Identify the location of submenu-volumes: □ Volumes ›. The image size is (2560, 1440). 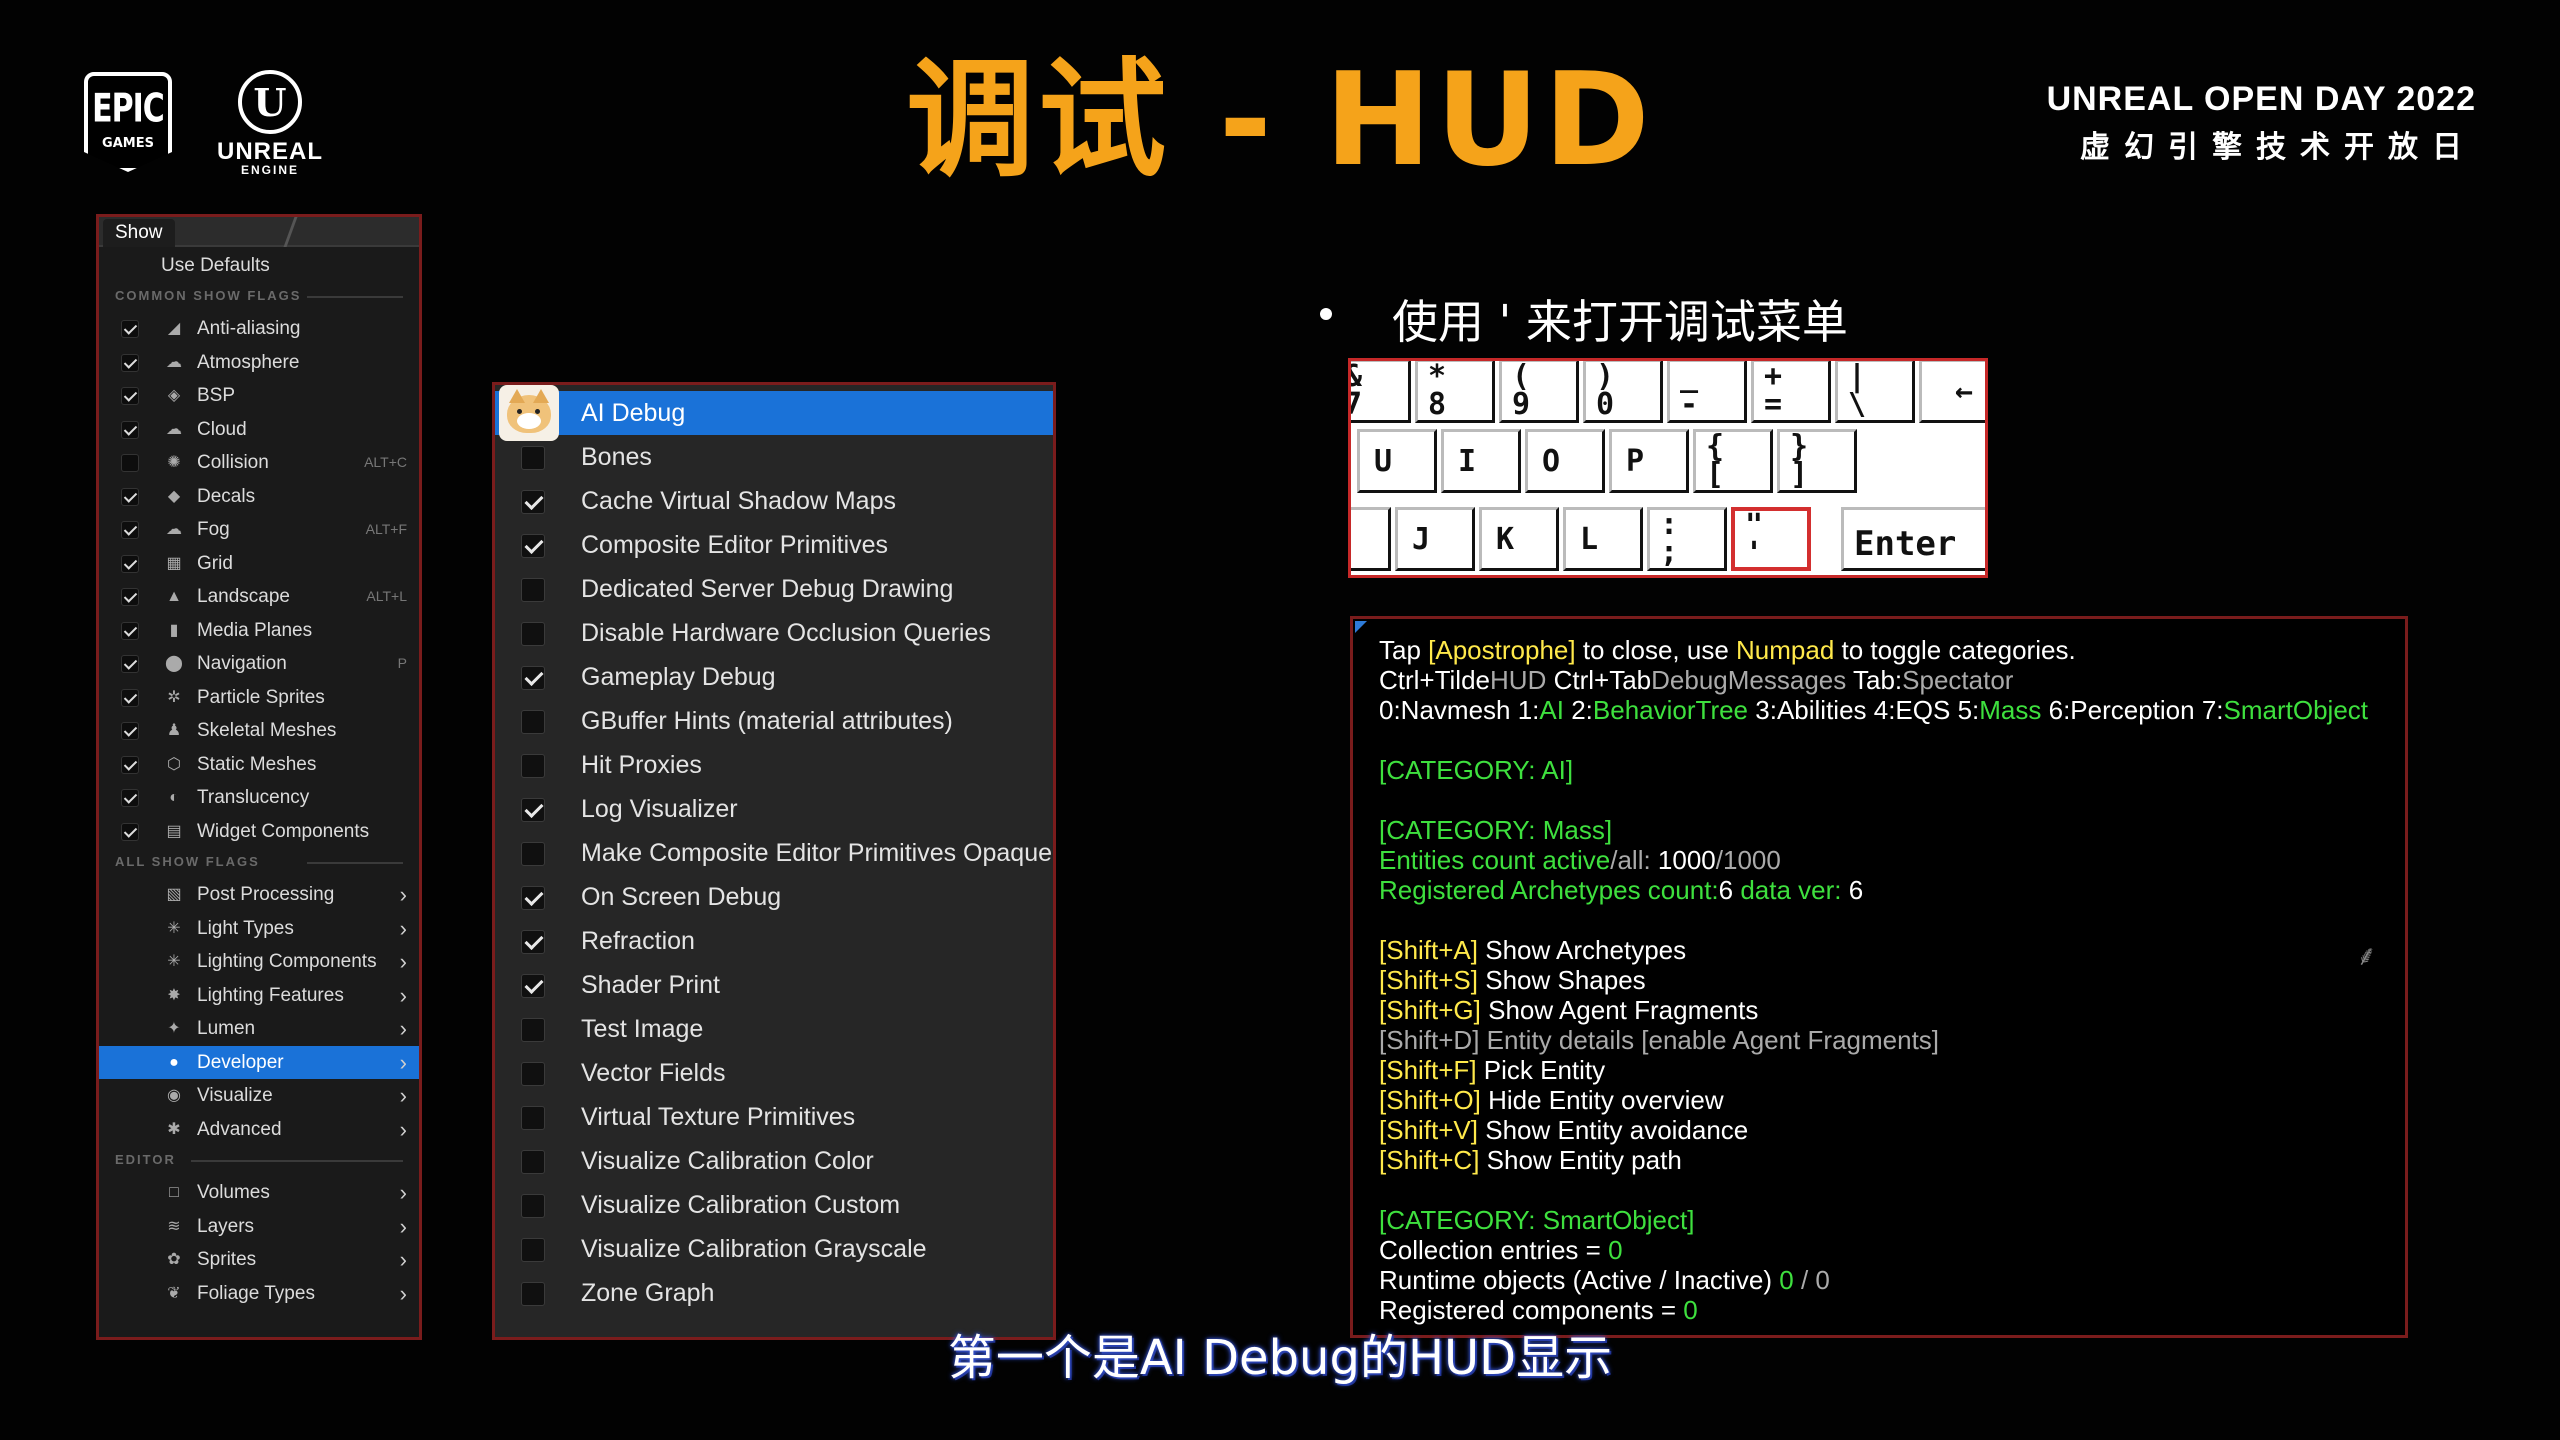
(259, 1192).